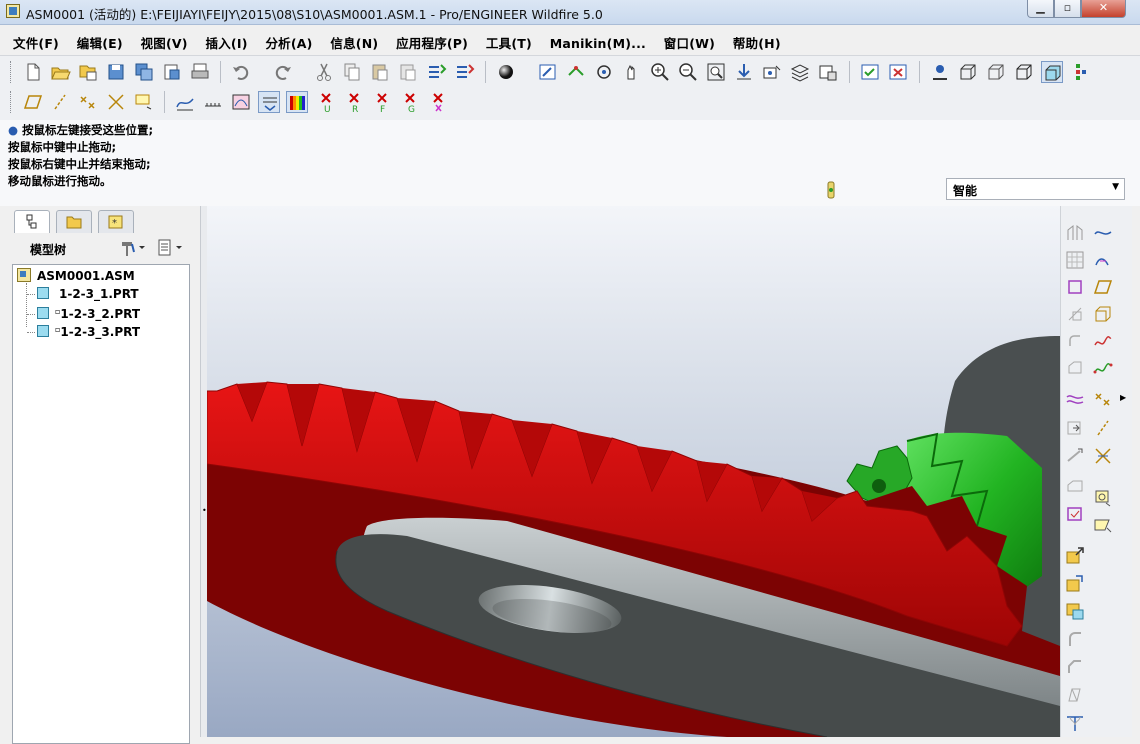 Image resolution: width=1140 pixels, height=744 pixels. What do you see at coordinates (327, 102) in the screenshot?
I see `constraint-u-icon: U` at bounding box center [327, 102].